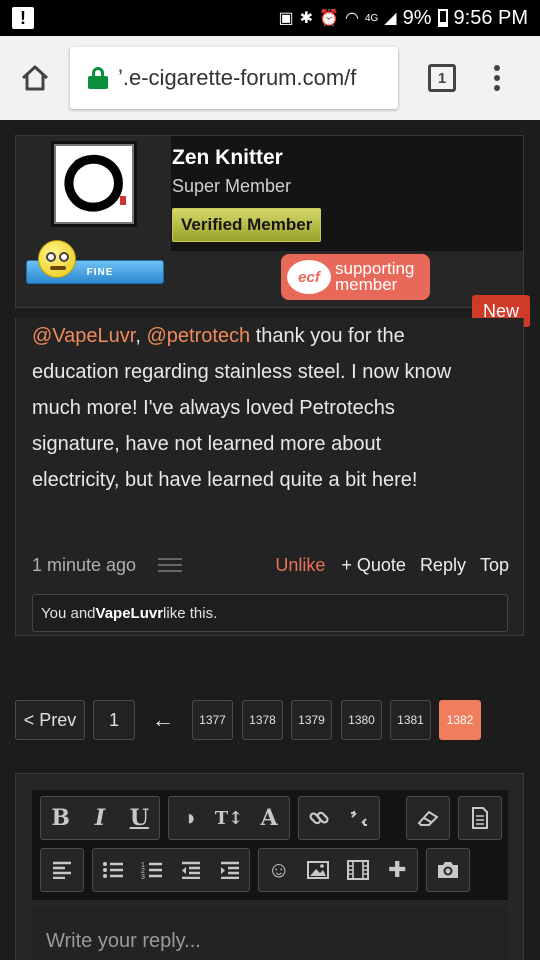 The height and width of the screenshot is (960, 540). I want to click on align-left-icon, so click(62, 870).